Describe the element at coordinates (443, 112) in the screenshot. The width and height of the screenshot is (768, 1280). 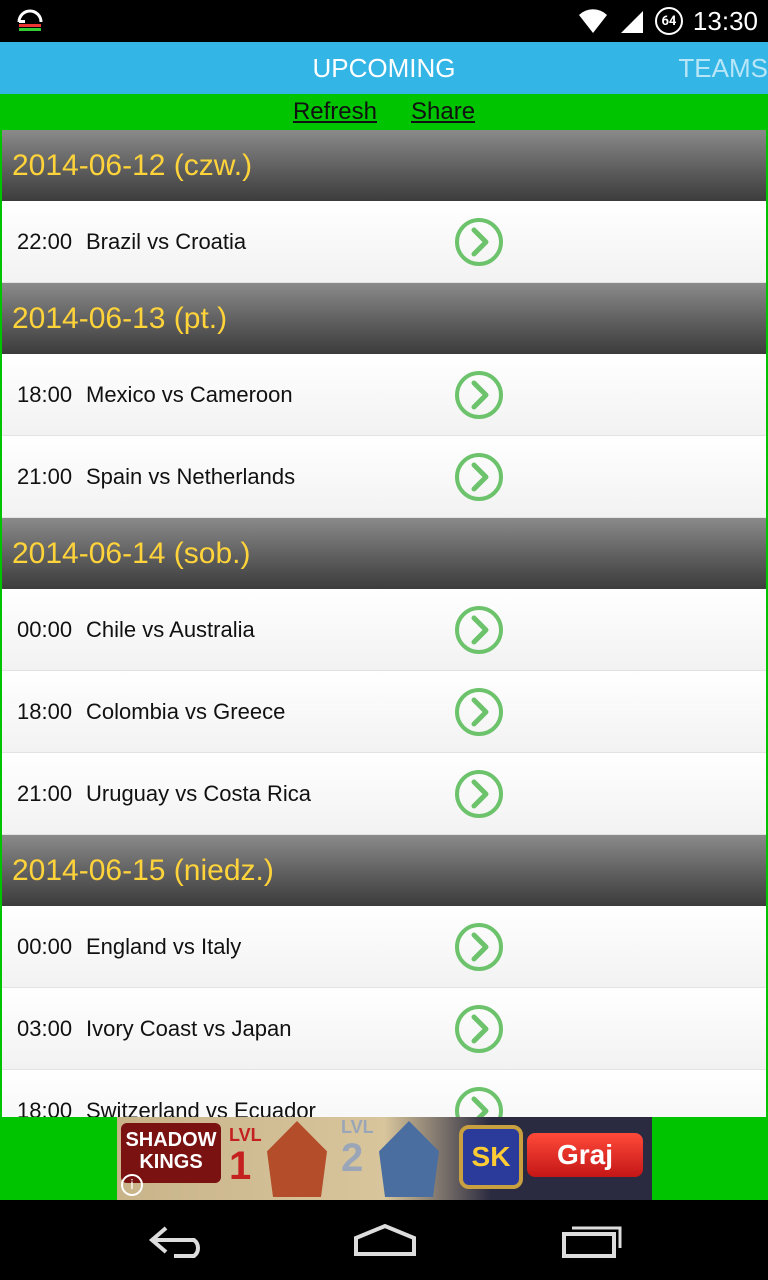
I see `share-link: Share` at that location.